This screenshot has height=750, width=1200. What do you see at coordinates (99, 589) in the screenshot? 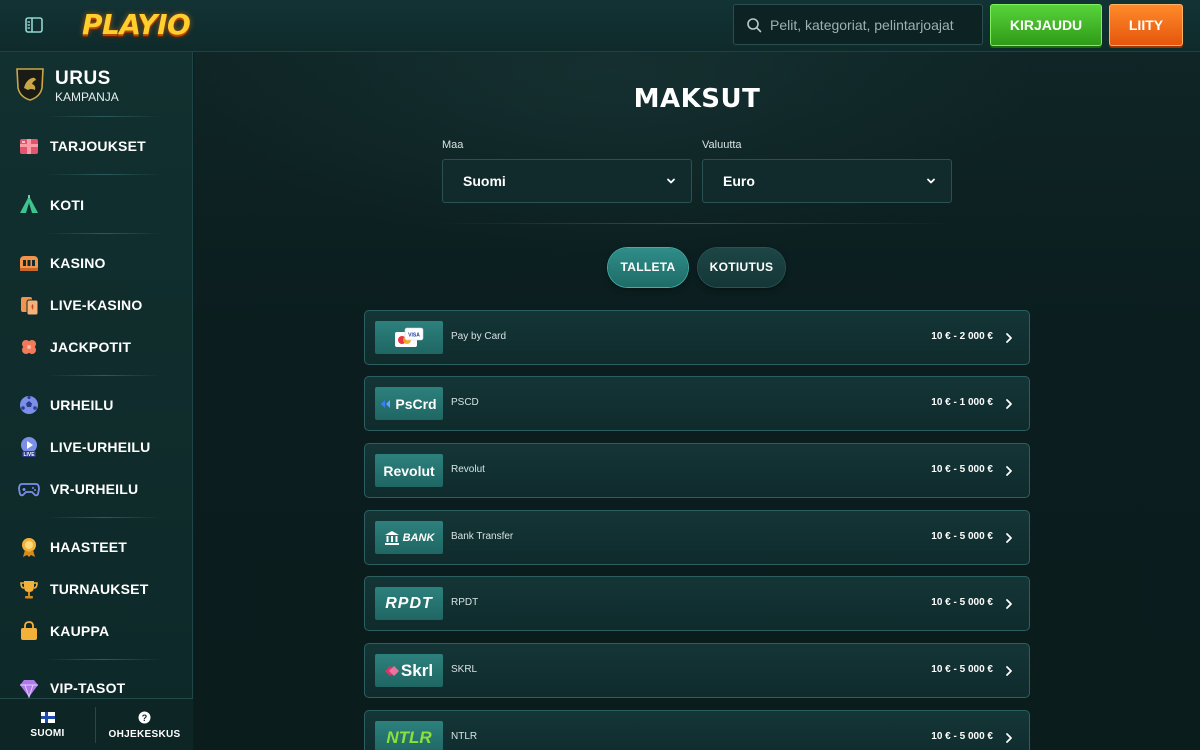
I see `sidebar-item-label: TURNAUKSET` at bounding box center [99, 589].